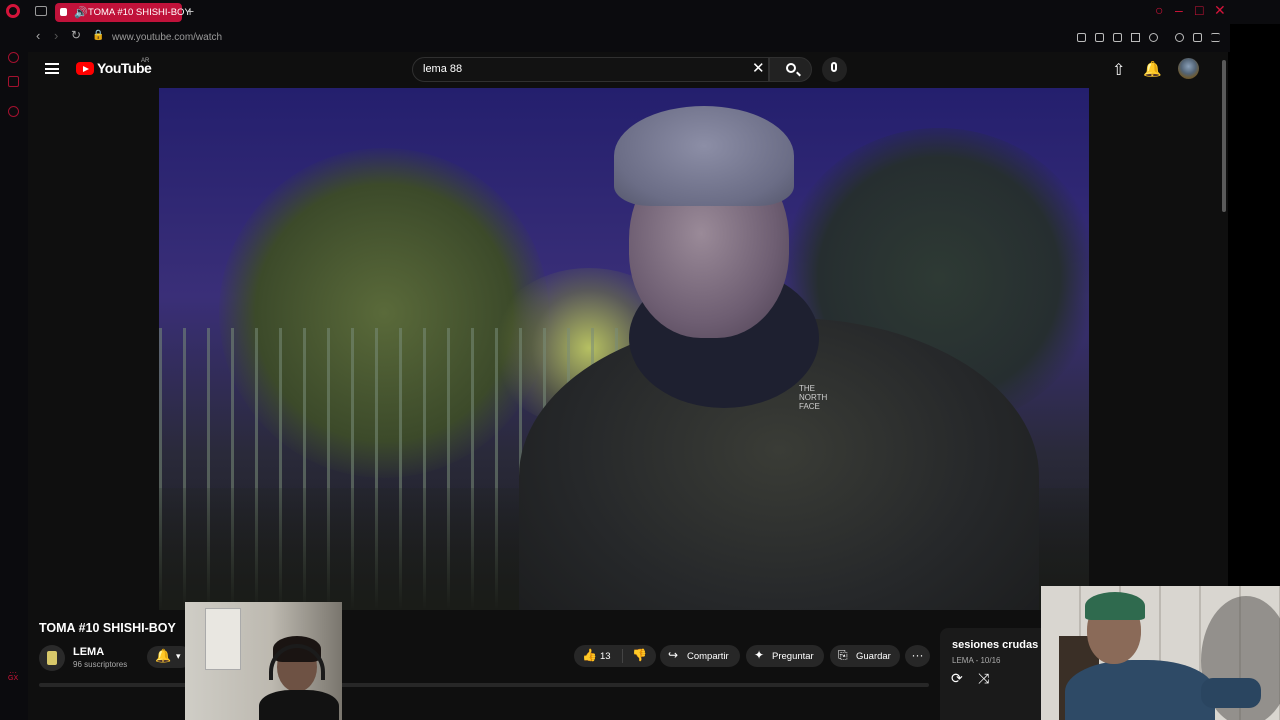 The image size is (1280, 720). I want to click on voice-search-button, so click(834, 69).